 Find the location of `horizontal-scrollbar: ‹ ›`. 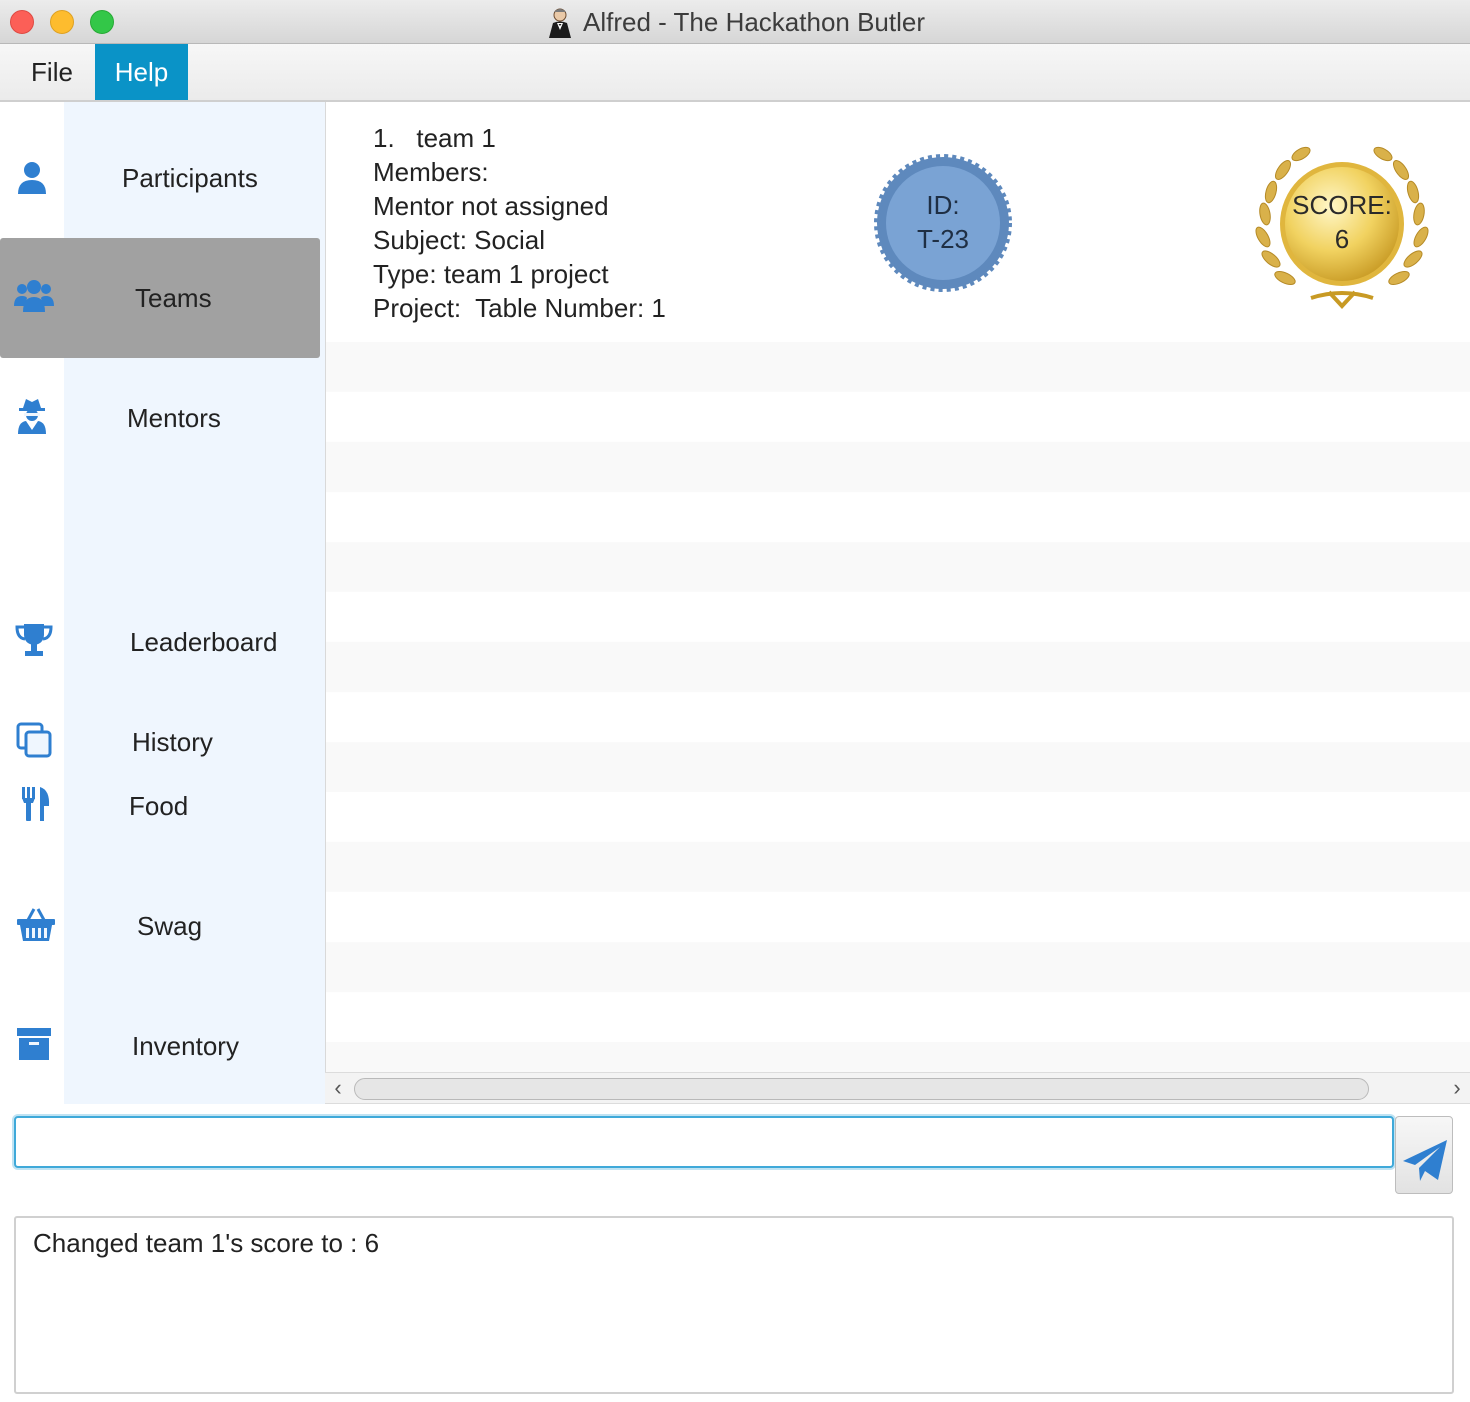

horizontal-scrollbar: ‹ › is located at coordinates (897, 1088).